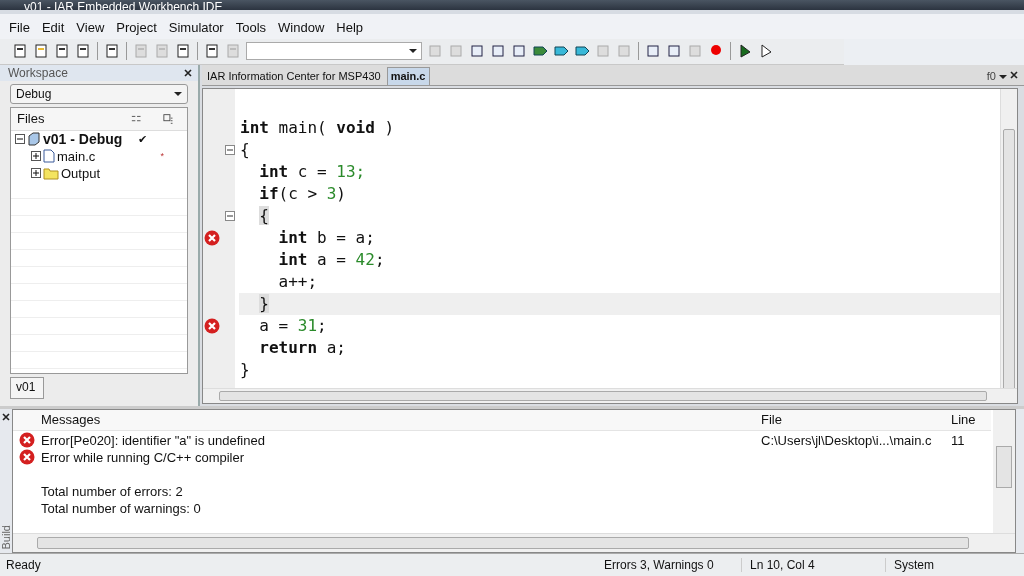 This screenshot has width=1024, height=576. Describe the element at coordinates (814, 565) in the screenshot. I see `status-text: Ln 10, Col 4` at that location.